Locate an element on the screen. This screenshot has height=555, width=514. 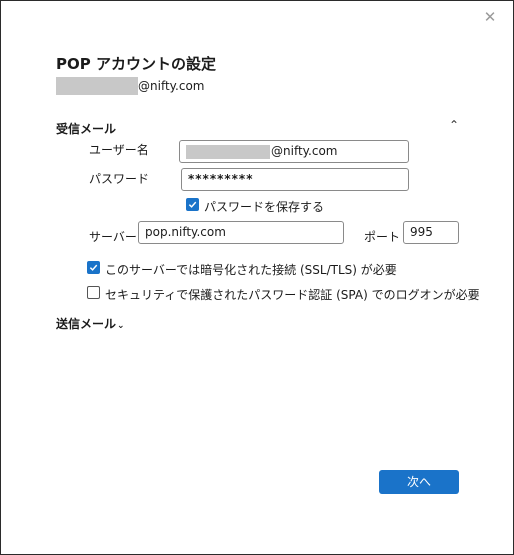
incoming-mail-heading: 受信メール is located at coordinates (86, 128).